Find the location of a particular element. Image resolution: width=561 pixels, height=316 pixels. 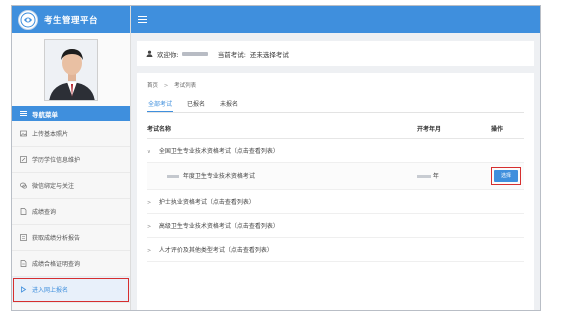

sidebar-item-label: 成绩查询 is located at coordinates (44, 212).